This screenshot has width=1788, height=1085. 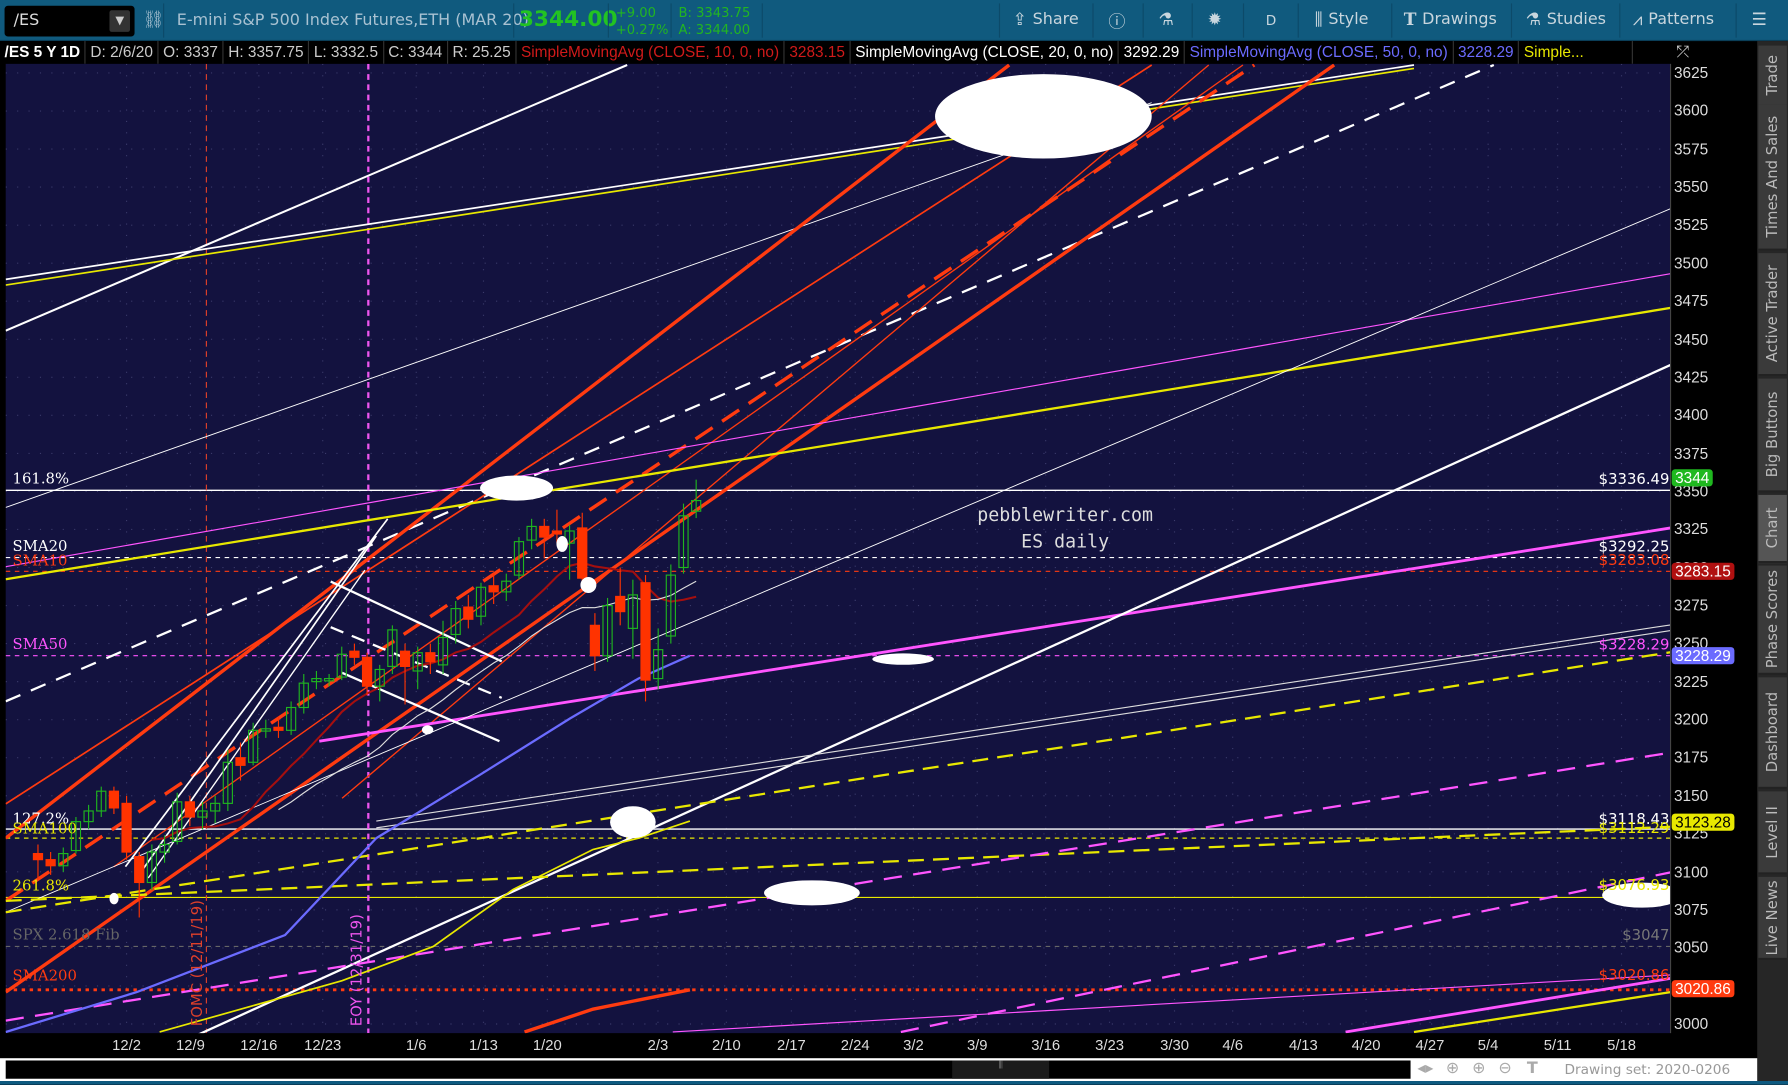 I want to click on side-tab-label: Times And Sales, so click(x=1773, y=176).